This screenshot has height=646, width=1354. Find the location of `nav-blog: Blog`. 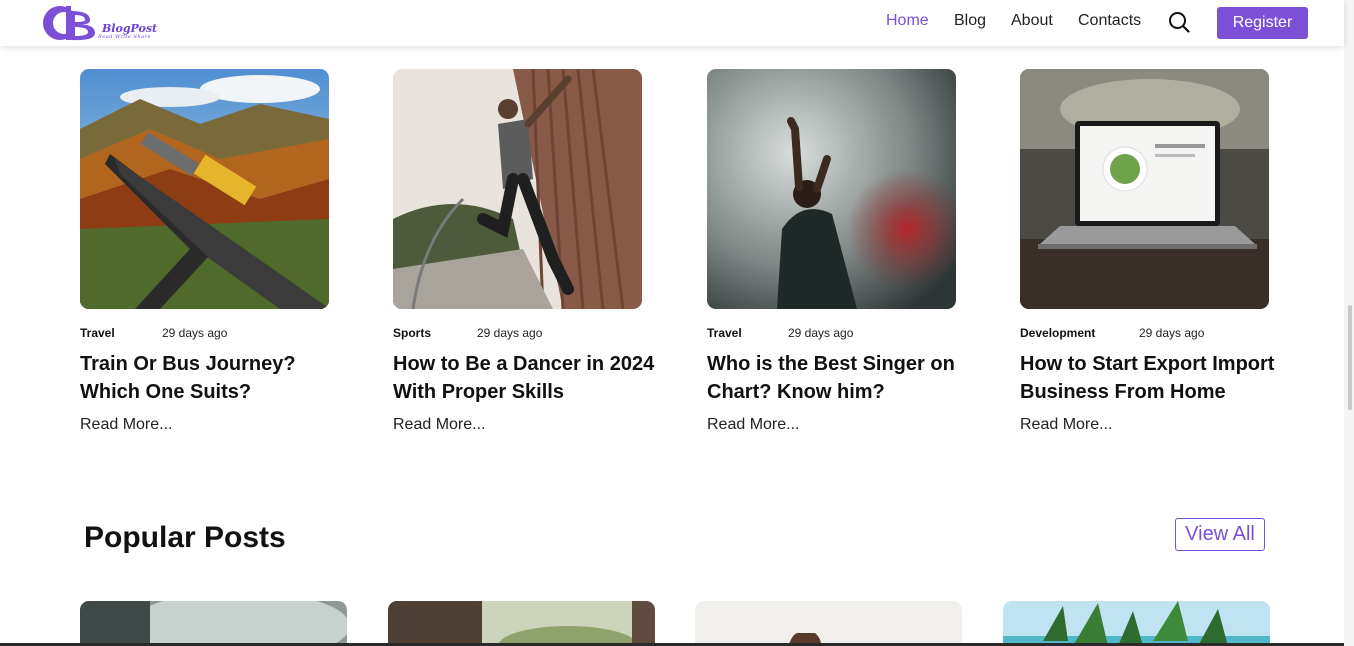

nav-blog: Blog is located at coordinates (970, 21).